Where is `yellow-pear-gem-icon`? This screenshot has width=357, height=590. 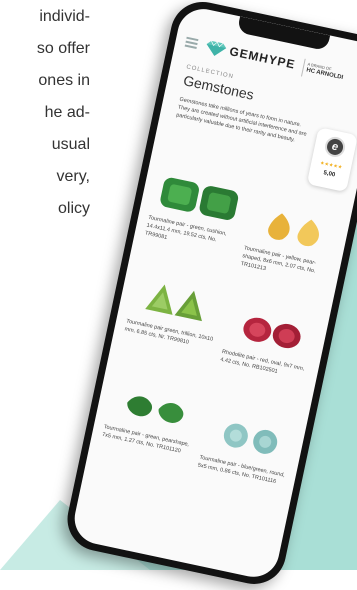 yellow-pear-gem-icon is located at coordinates (294, 230).